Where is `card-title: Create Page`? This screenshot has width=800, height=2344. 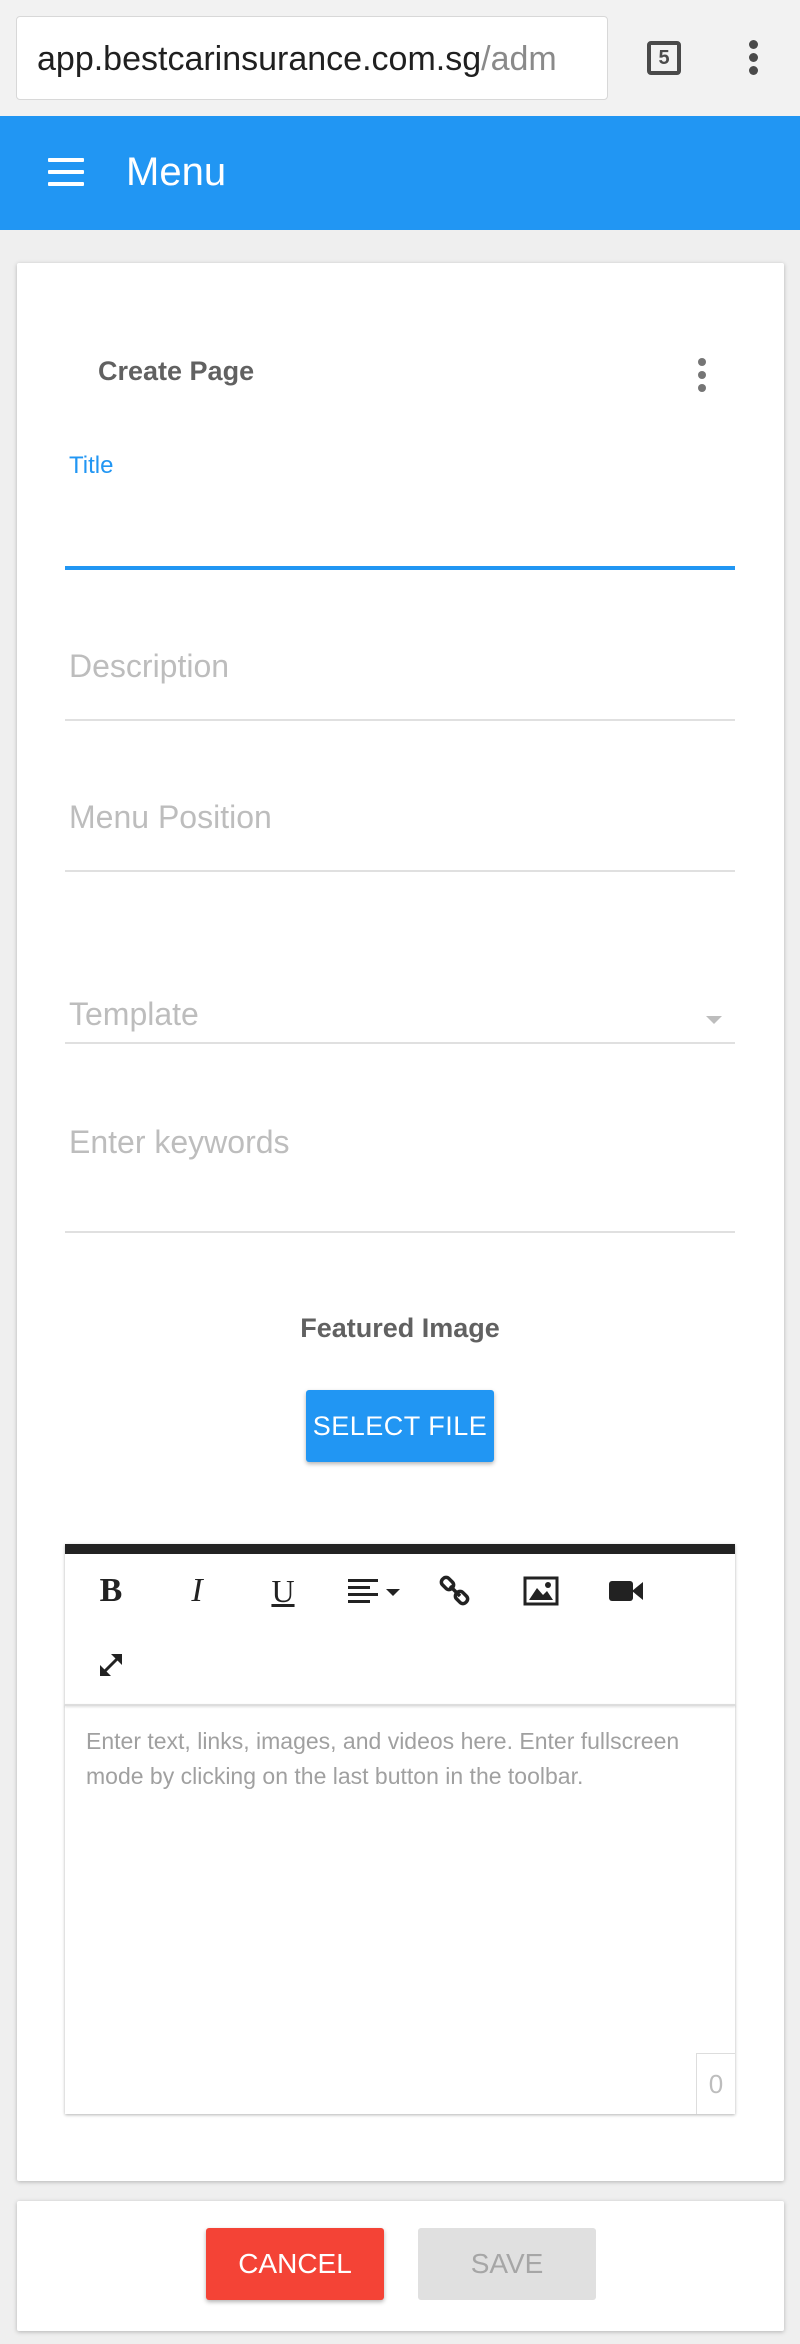
card-title: Create Page is located at coordinates (176, 371).